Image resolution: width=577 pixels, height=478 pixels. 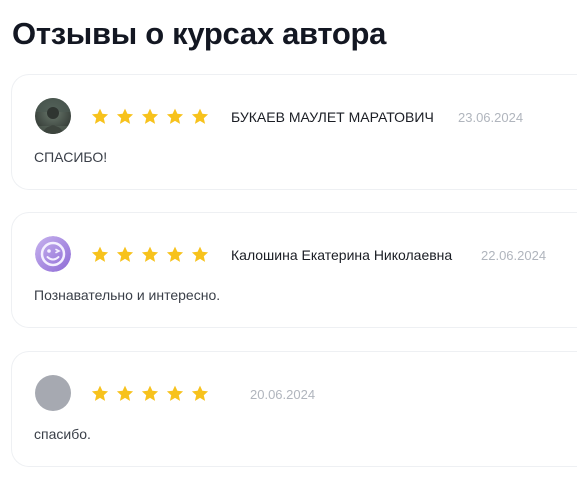 What do you see at coordinates (332, 117) in the screenshot?
I see `review-author: БУКАЕВ МАУЛЕТ МАРАТОВИЧ` at bounding box center [332, 117].